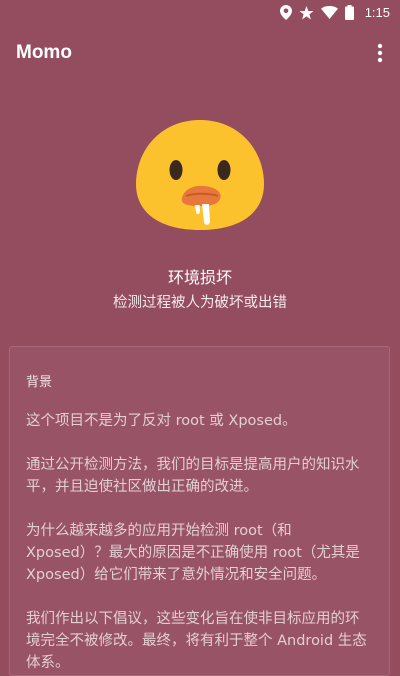  What do you see at coordinates (285, 12) in the screenshot?
I see `location-icon` at bounding box center [285, 12].